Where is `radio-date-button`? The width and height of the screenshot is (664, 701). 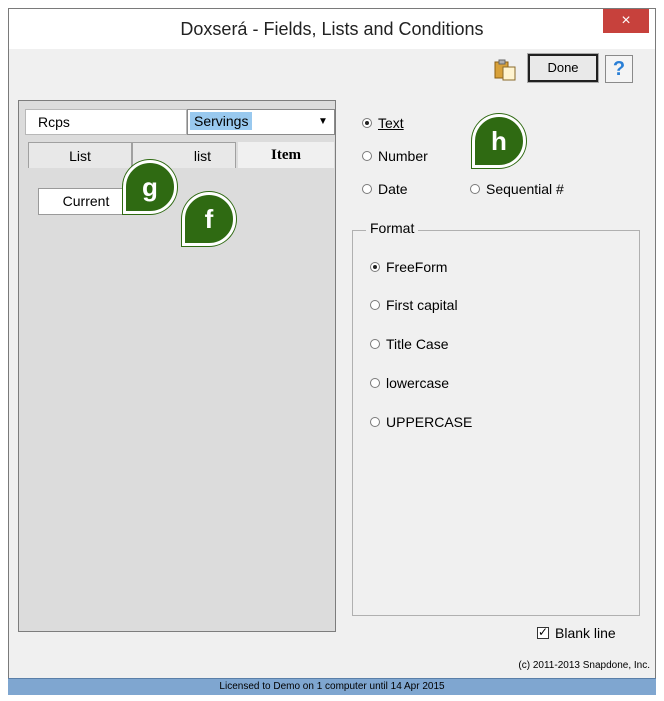
radio-date-button is located at coordinates (367, 189).